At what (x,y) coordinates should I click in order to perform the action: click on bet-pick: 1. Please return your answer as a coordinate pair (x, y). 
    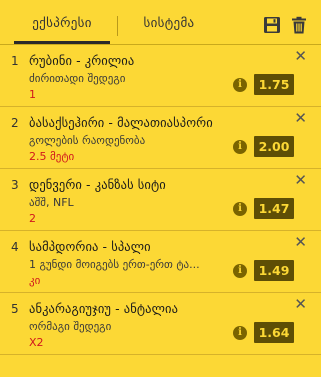
    Looking at the image, I should click on (32, 94).